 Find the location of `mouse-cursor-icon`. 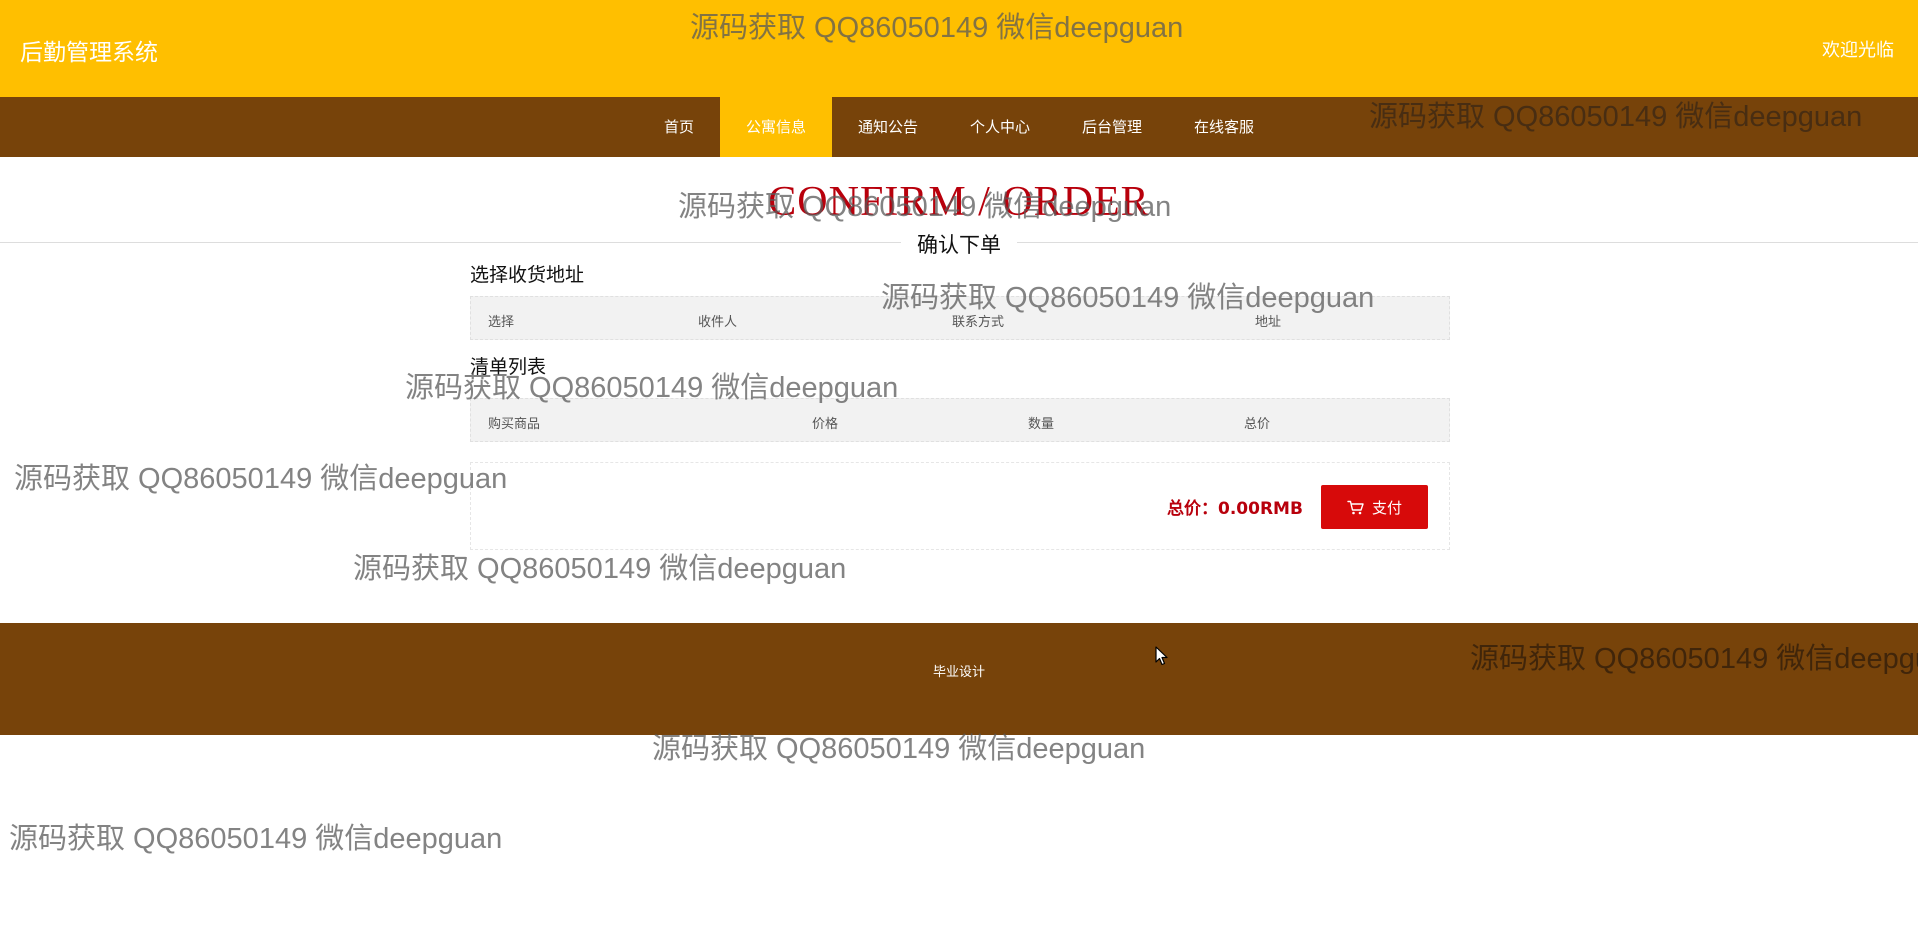

mouse-cursor-icon is located at coordinates (1162, 658).